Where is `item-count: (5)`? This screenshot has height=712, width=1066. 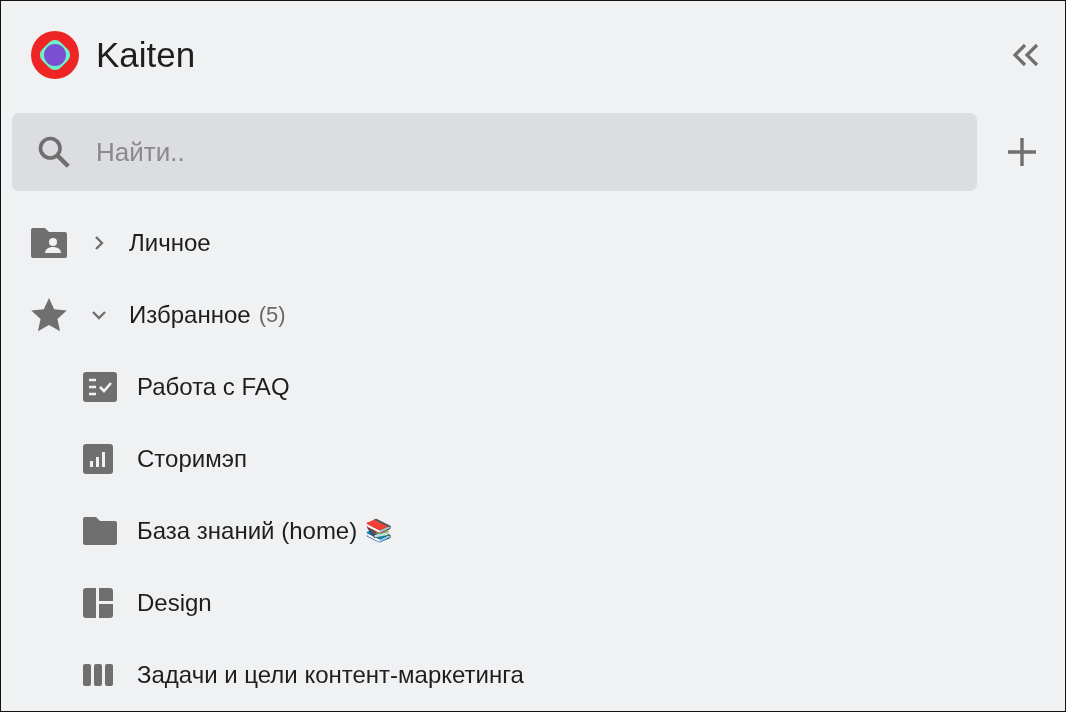 item-count: (5) is located at coordinates (272, 315).